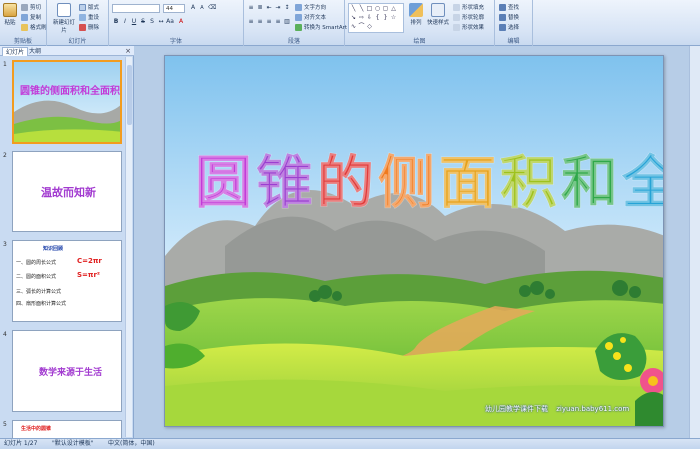  I want to click on delete-button: 删除, so click(89, 27).